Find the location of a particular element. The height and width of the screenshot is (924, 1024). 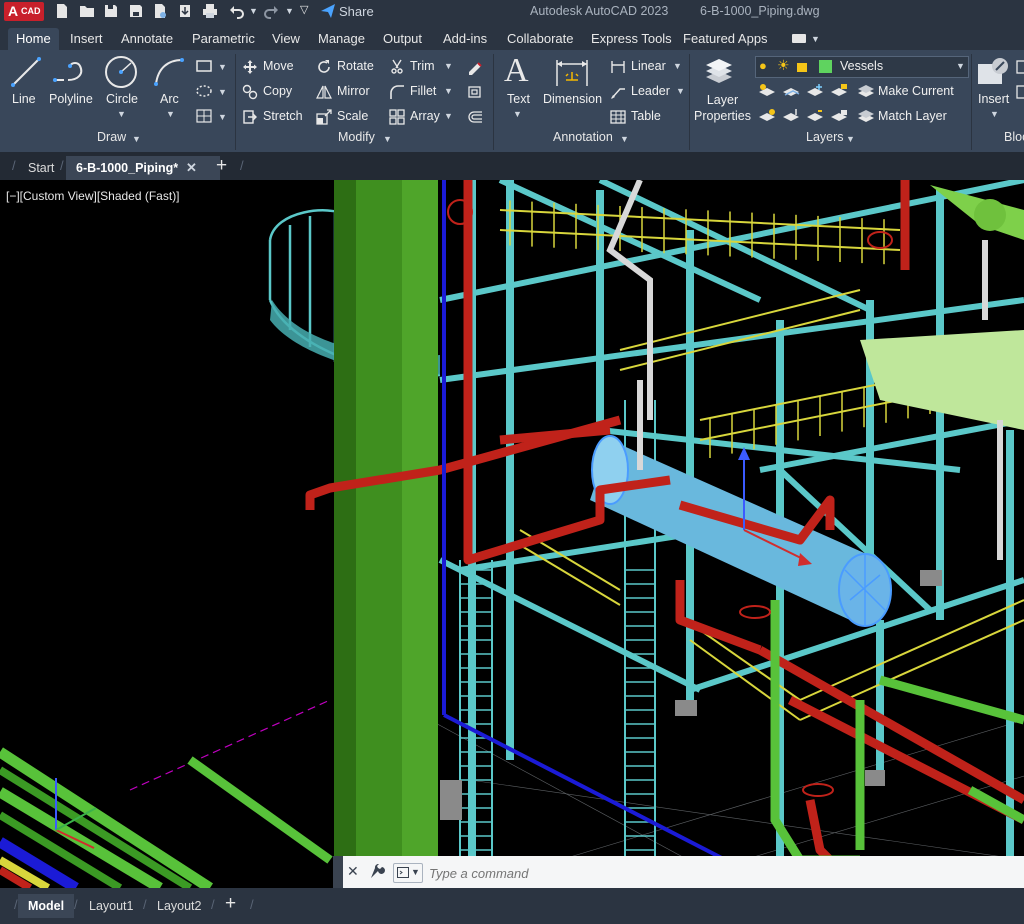

explode-icon is located at coordinates (475, 92).